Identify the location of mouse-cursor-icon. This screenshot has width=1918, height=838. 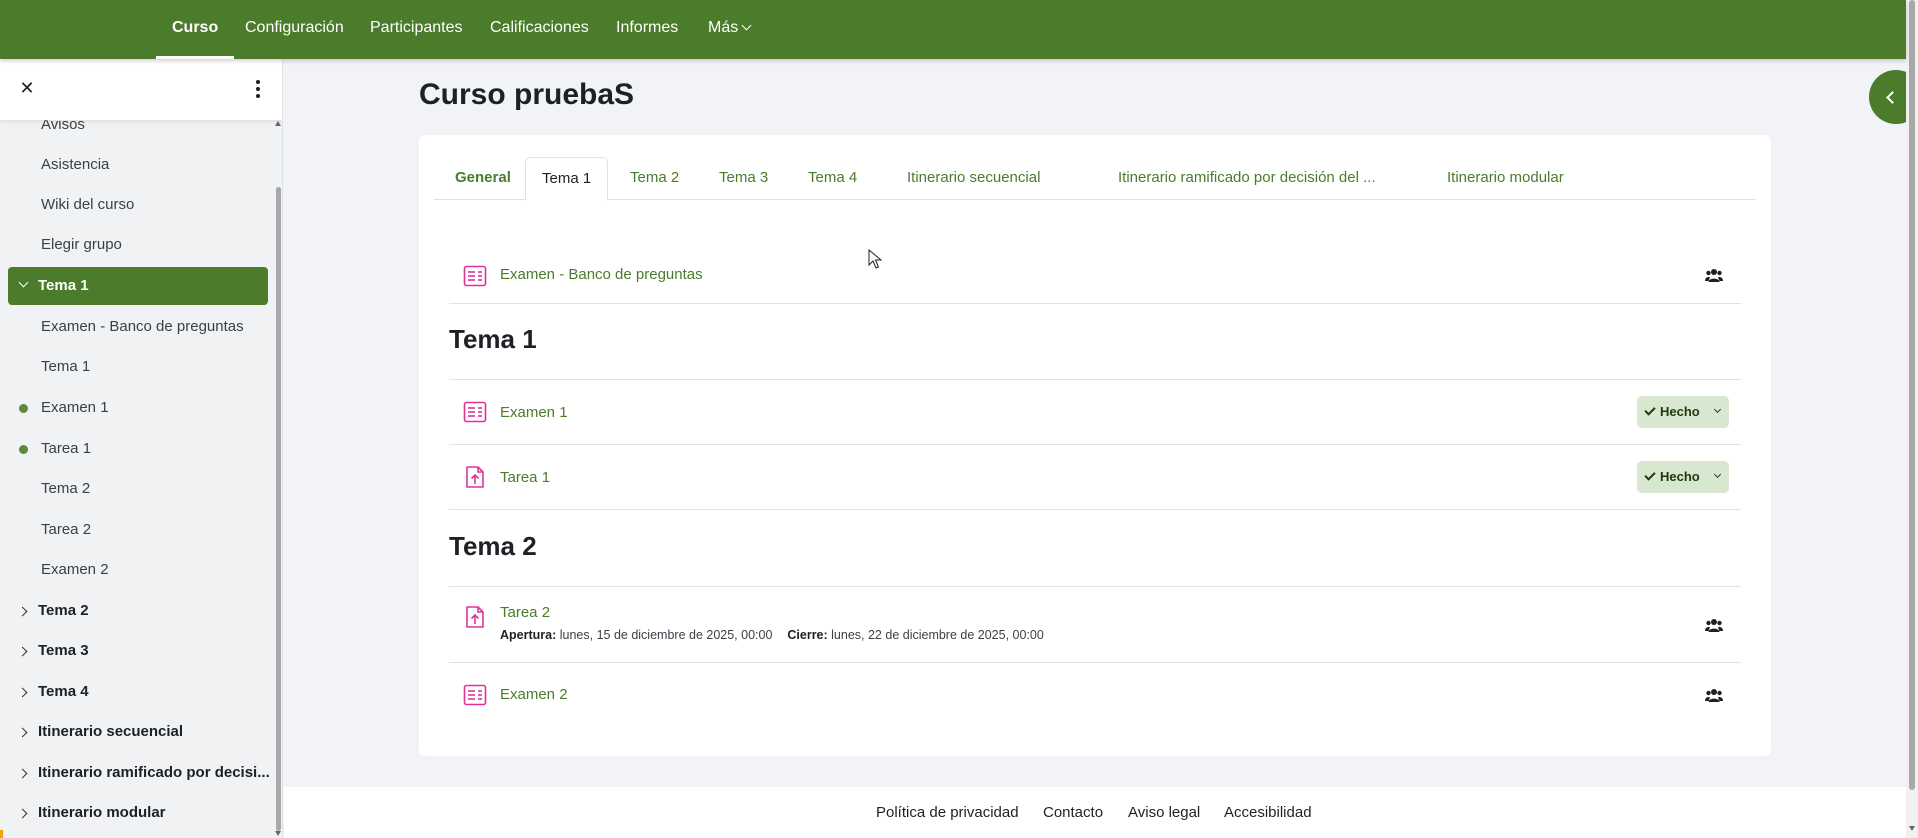
(875, 259).